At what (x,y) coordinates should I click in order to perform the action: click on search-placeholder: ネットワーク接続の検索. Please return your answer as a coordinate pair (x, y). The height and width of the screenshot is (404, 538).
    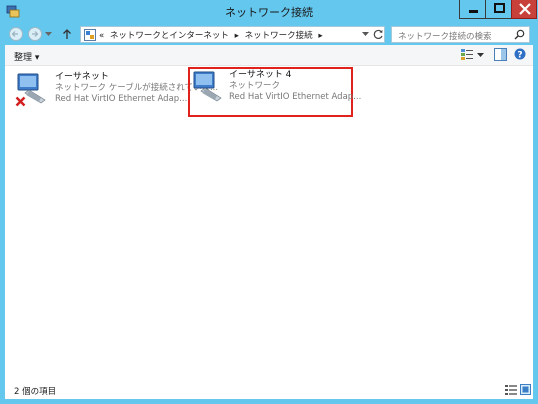
    Looking at the image, I should click on (445, 37).